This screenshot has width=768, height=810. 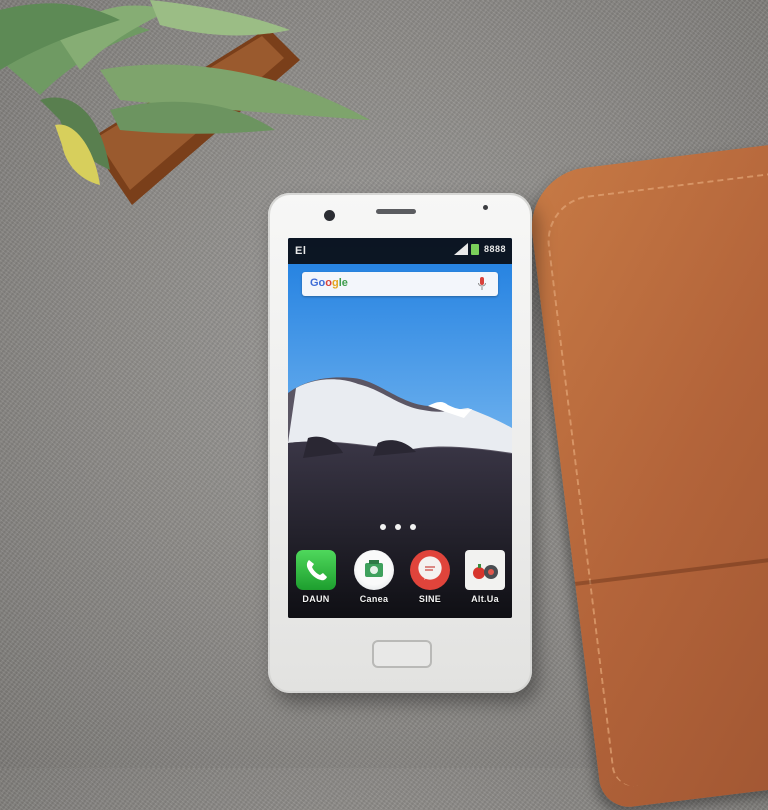 I want to click on home-button, so click(x=402, y=654).